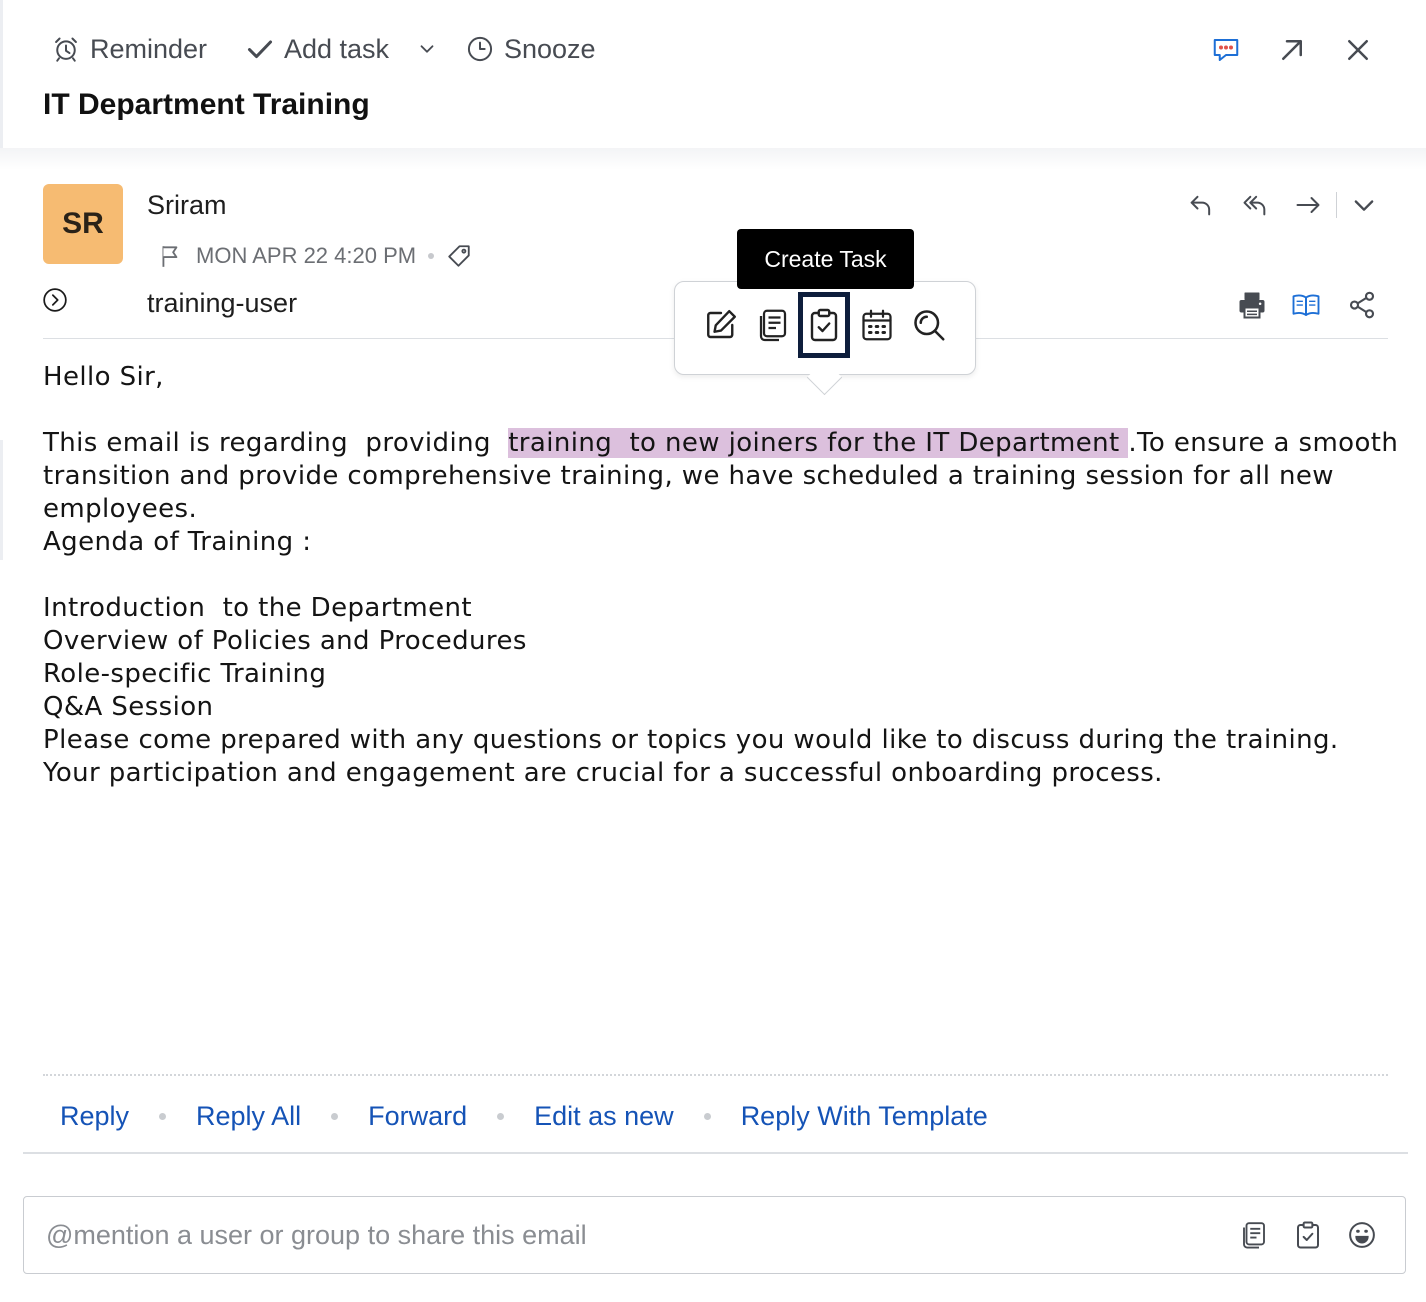 The image size is (1426, 1302). What do you see at coordinates (550, 48) in the screenshot?
I see `snooze-label: Snooze` at bounding box center [550, 48].